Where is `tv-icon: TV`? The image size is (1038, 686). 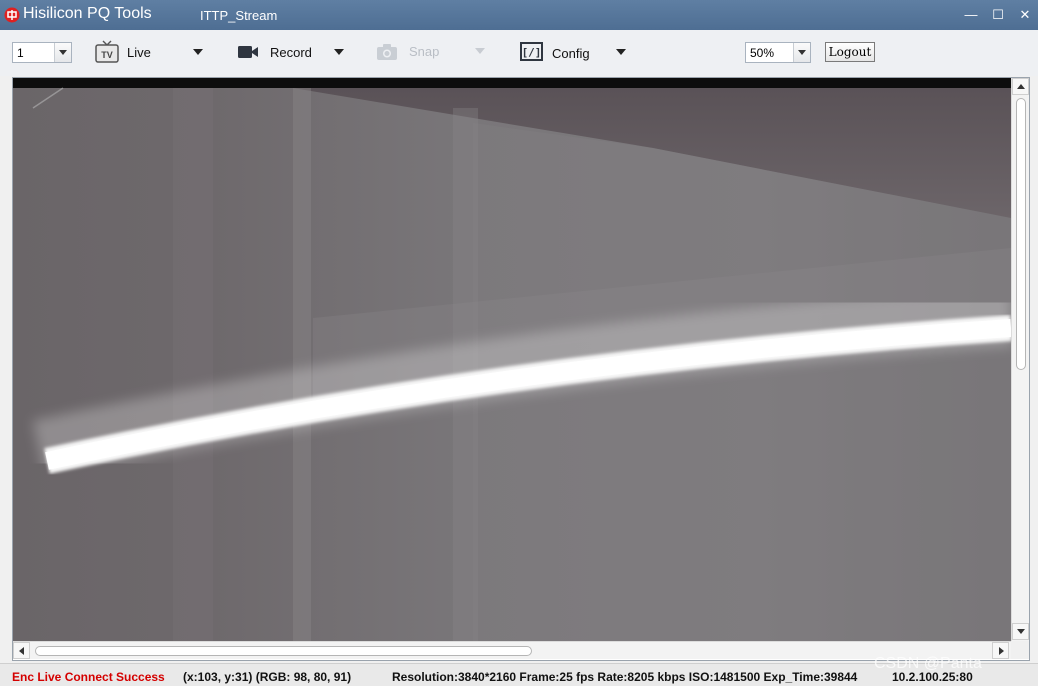 tv-icon: TV is located at coordinates (107, 51).